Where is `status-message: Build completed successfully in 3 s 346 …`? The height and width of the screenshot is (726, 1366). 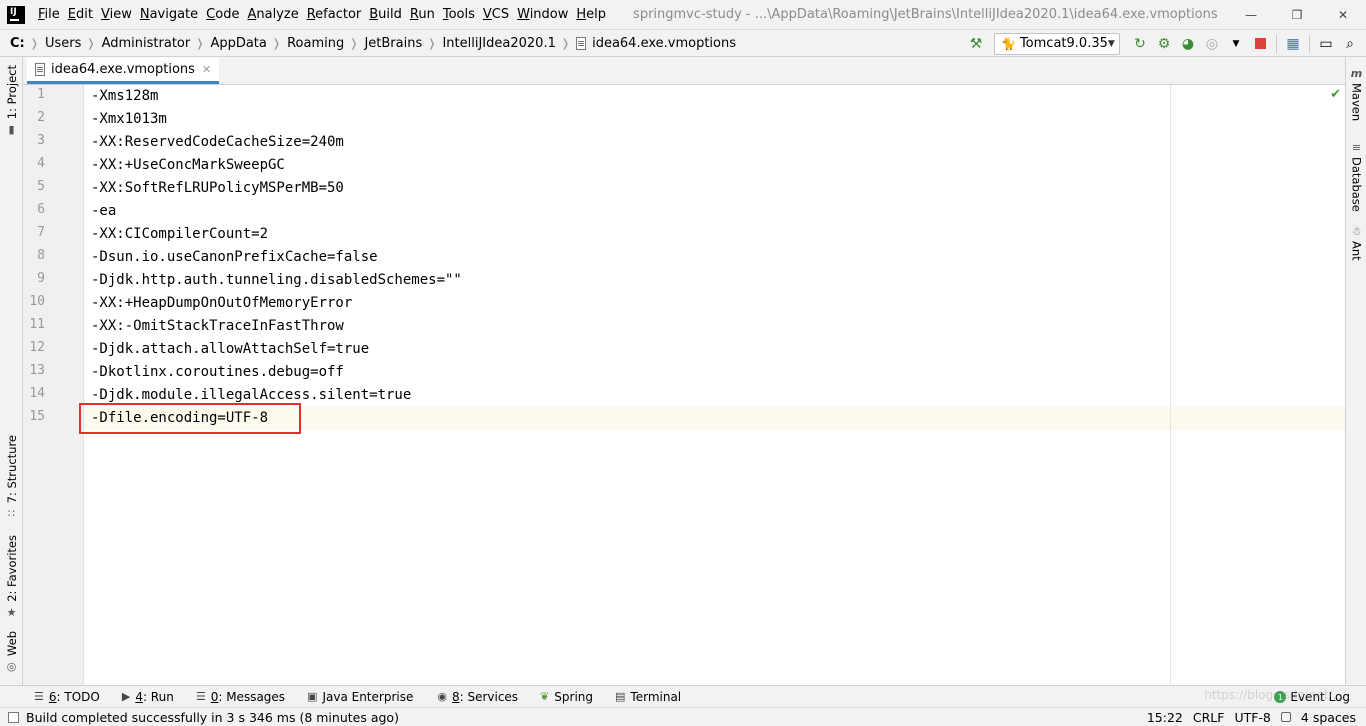 status-message: Build completed successfully in 3 s 346 … is located at coordinates (212, 717).